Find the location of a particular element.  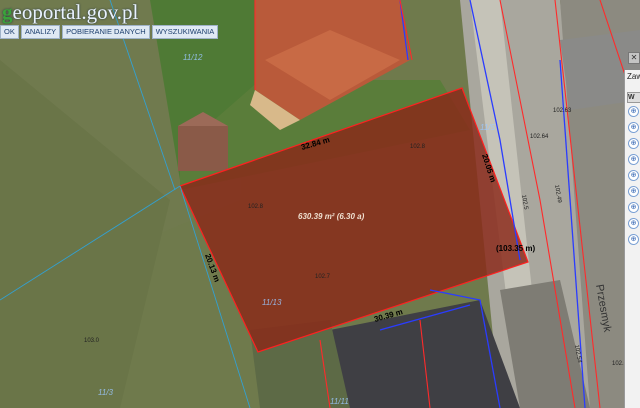

parcel-id-label: 11/11 is located at coordinates (339, 401).